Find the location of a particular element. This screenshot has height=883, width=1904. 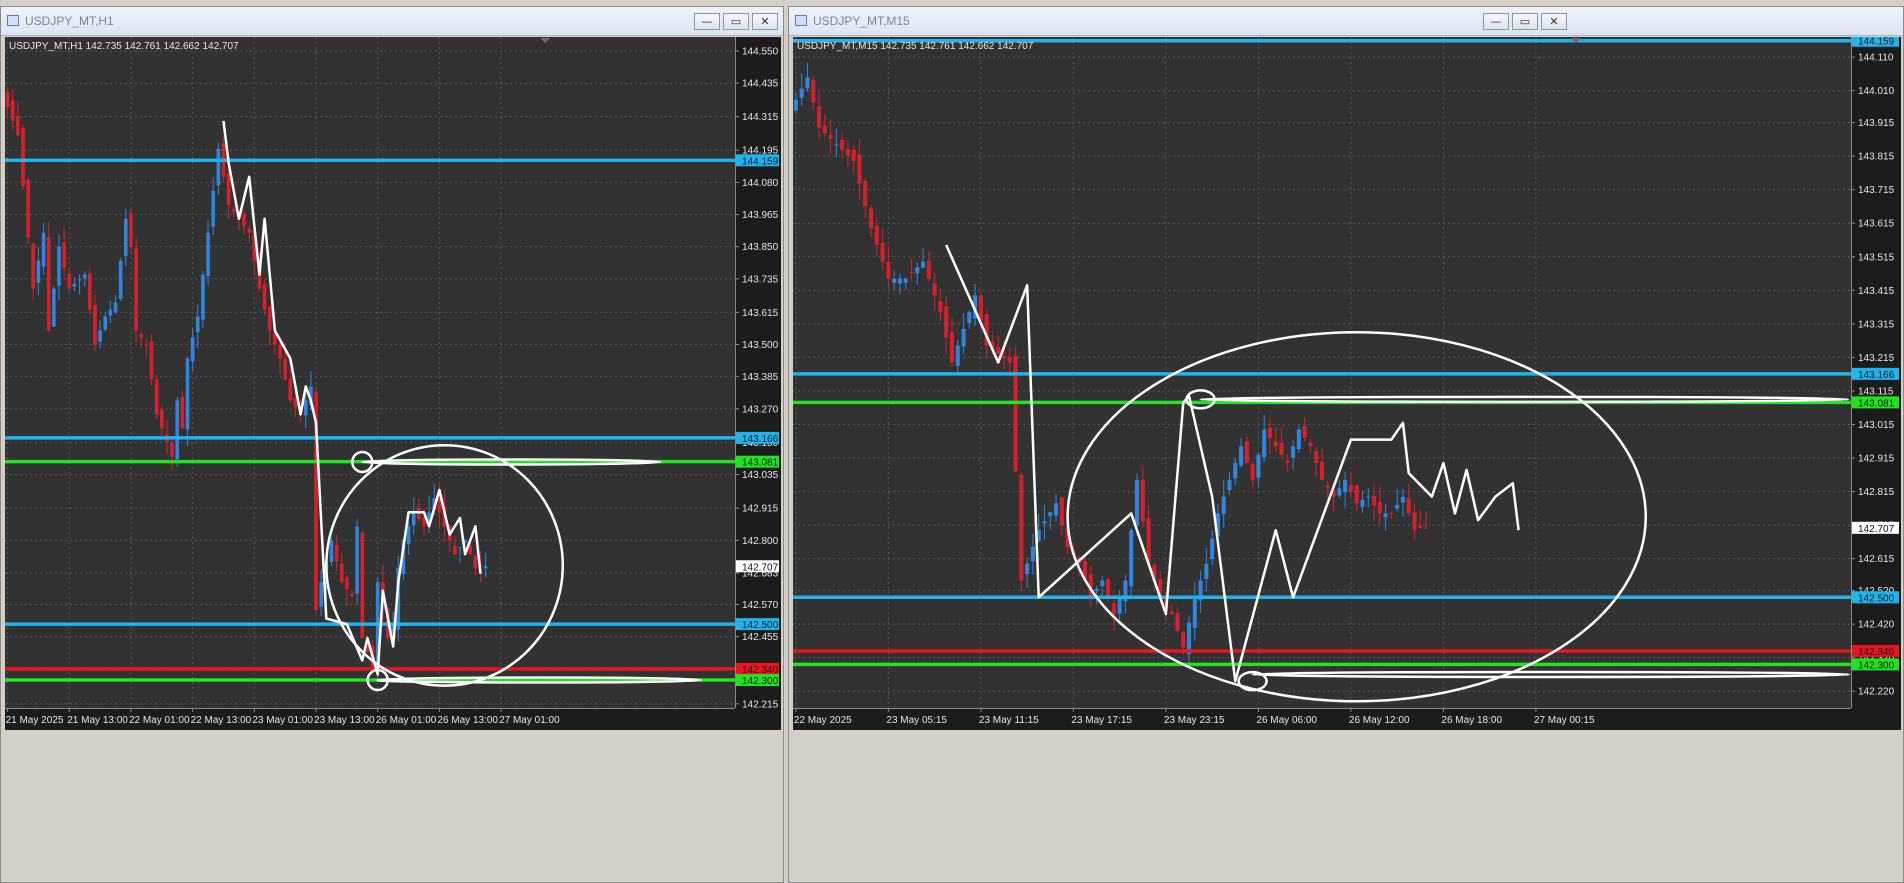

price-tick-label: 143.035 is located at coordinates (760, 475).